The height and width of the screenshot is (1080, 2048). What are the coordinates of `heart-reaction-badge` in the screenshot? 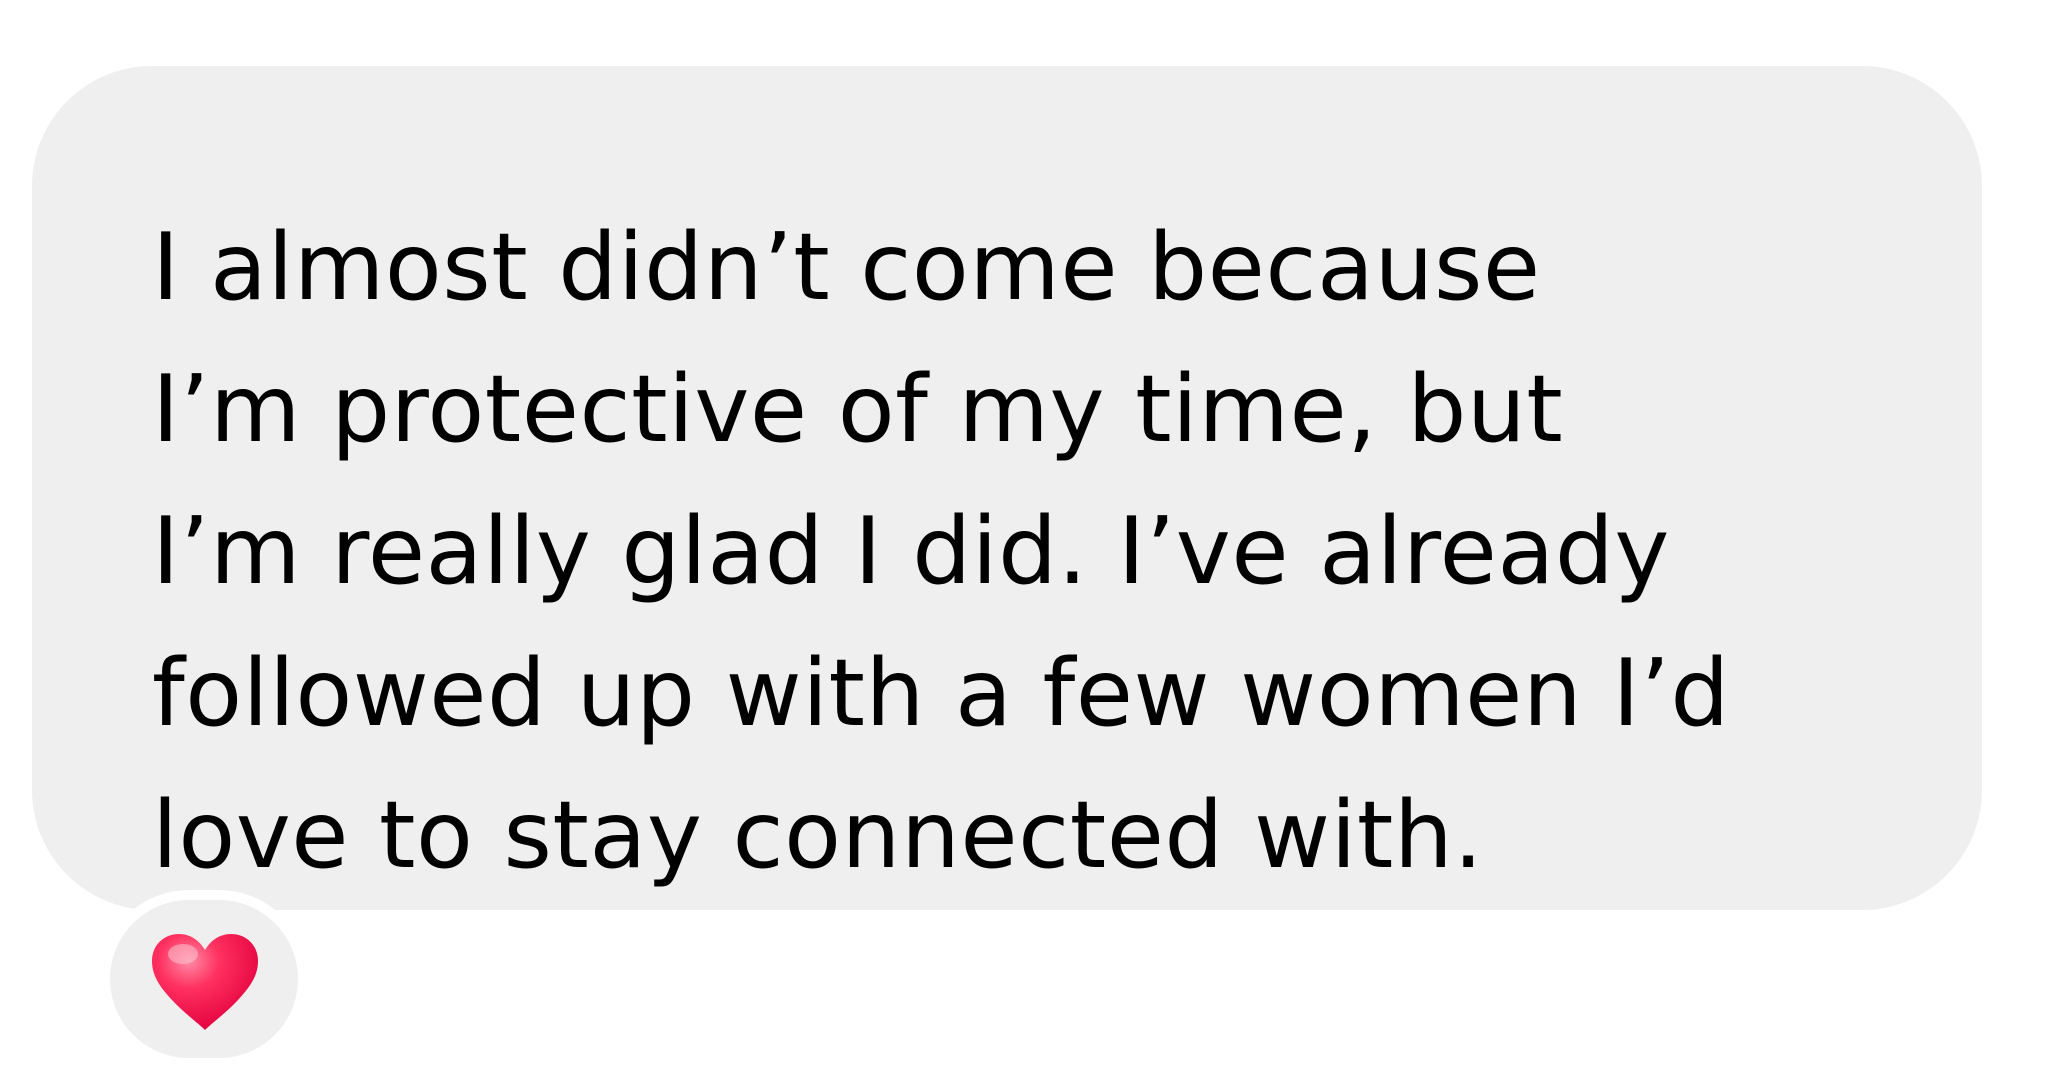 It's located at (204, 979).